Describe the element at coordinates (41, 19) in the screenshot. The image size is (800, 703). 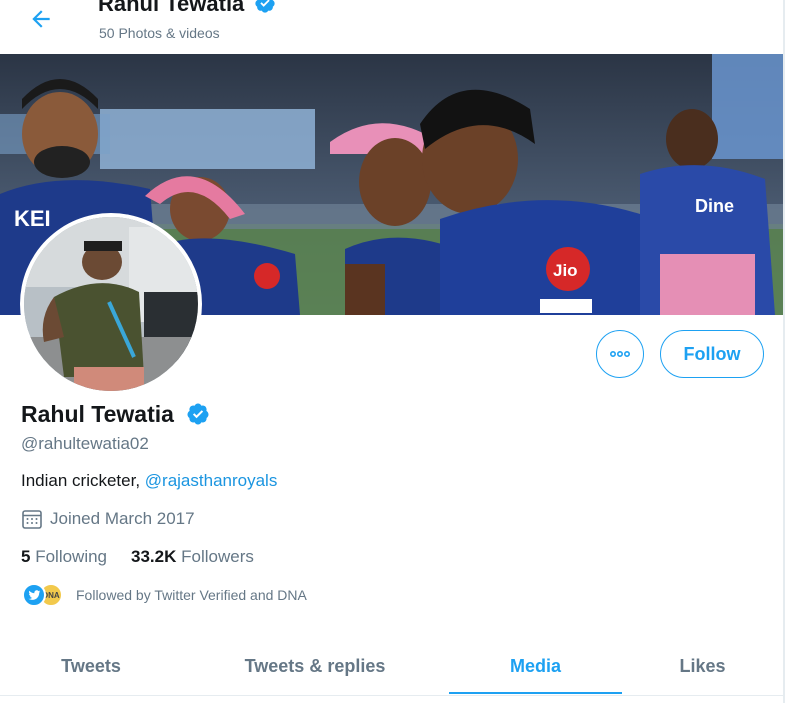
I see `back-arrow-icon` at that location.